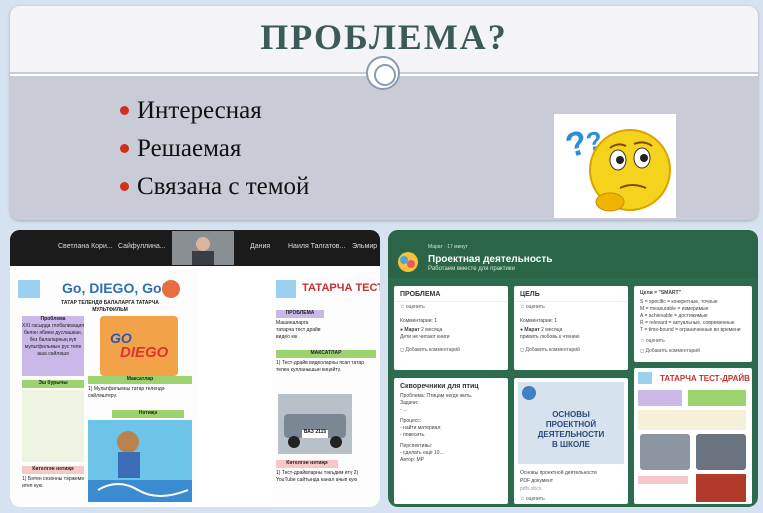 Image resolution: width=763 pixels, height=513 pixels. I want to click on post-title: ПРОБЛЕМА, so click(420, 294).